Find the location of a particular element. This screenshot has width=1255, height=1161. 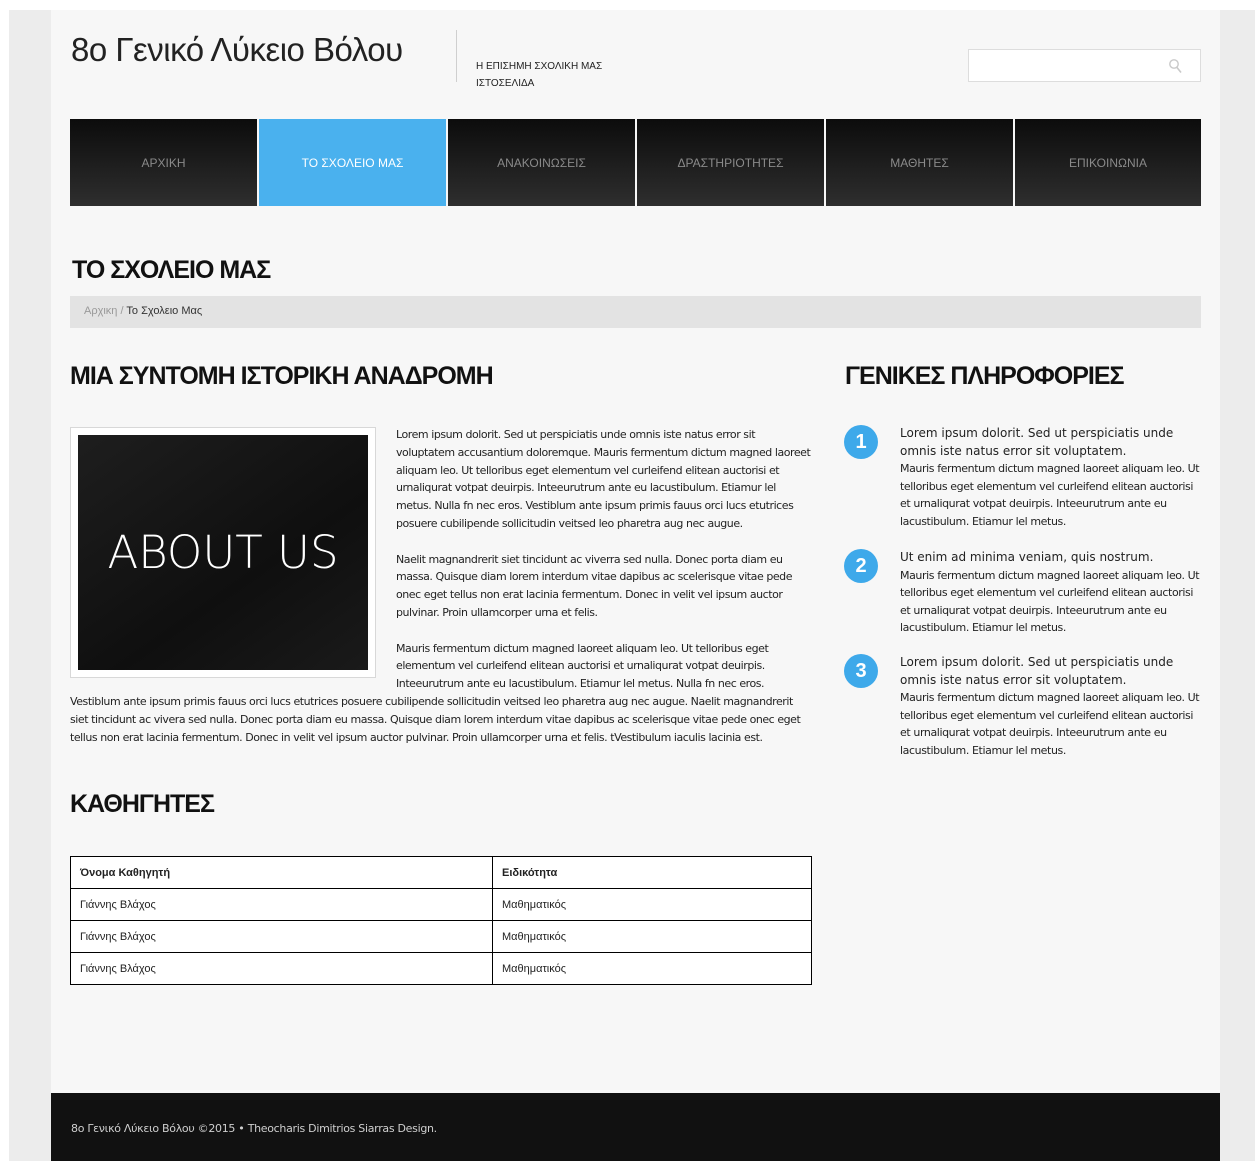

nav-item-announcements: ΑΝΑΚΟΙΝΩΣΕΙΣ is located at coordinates (541, 162).